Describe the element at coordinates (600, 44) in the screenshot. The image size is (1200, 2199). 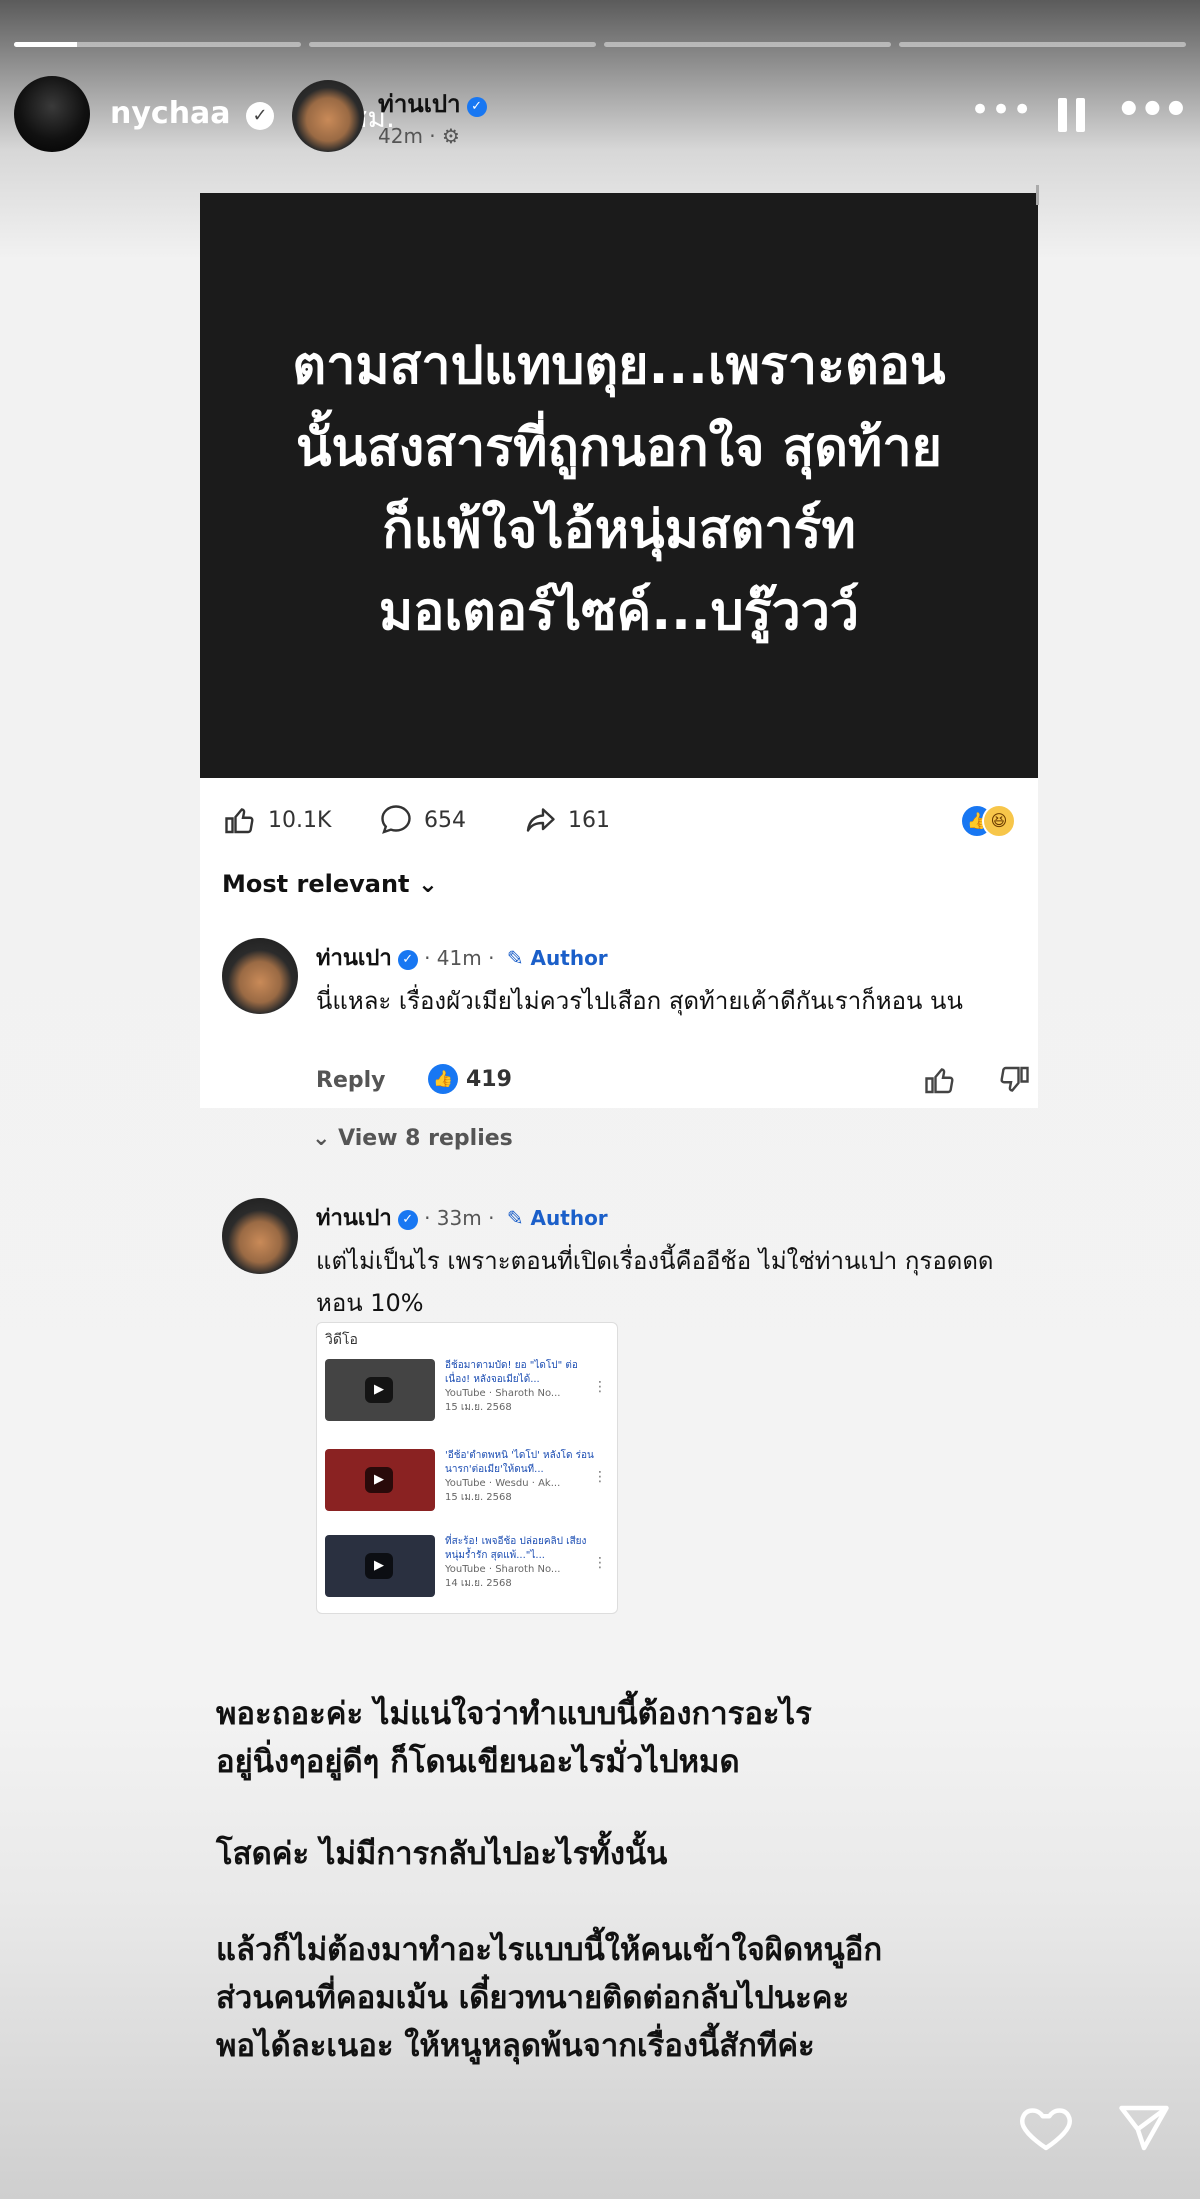
I see `story-progress` at that location.